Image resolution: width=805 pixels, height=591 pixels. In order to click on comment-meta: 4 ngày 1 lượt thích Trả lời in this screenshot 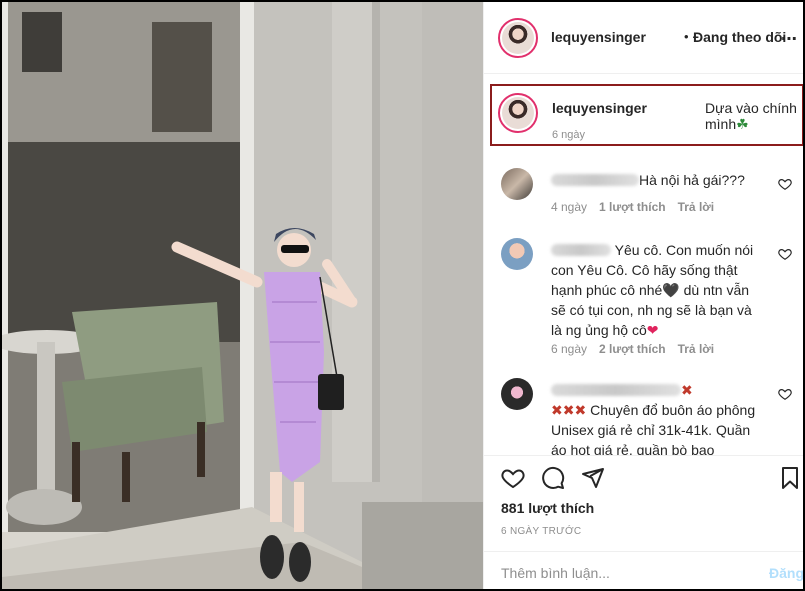, I will do `click(632, 207)`.